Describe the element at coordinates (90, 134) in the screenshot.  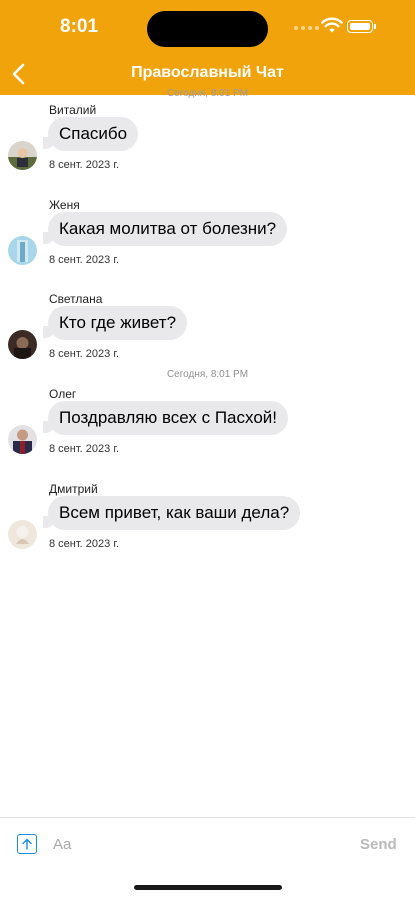
I see `message-bubble: Спасибо` at that location.